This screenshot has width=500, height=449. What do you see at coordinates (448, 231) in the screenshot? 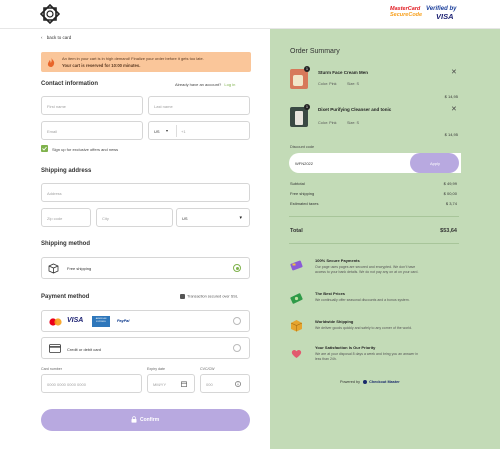
I see `total-value: $53,64` at bounding box center [448, 231].